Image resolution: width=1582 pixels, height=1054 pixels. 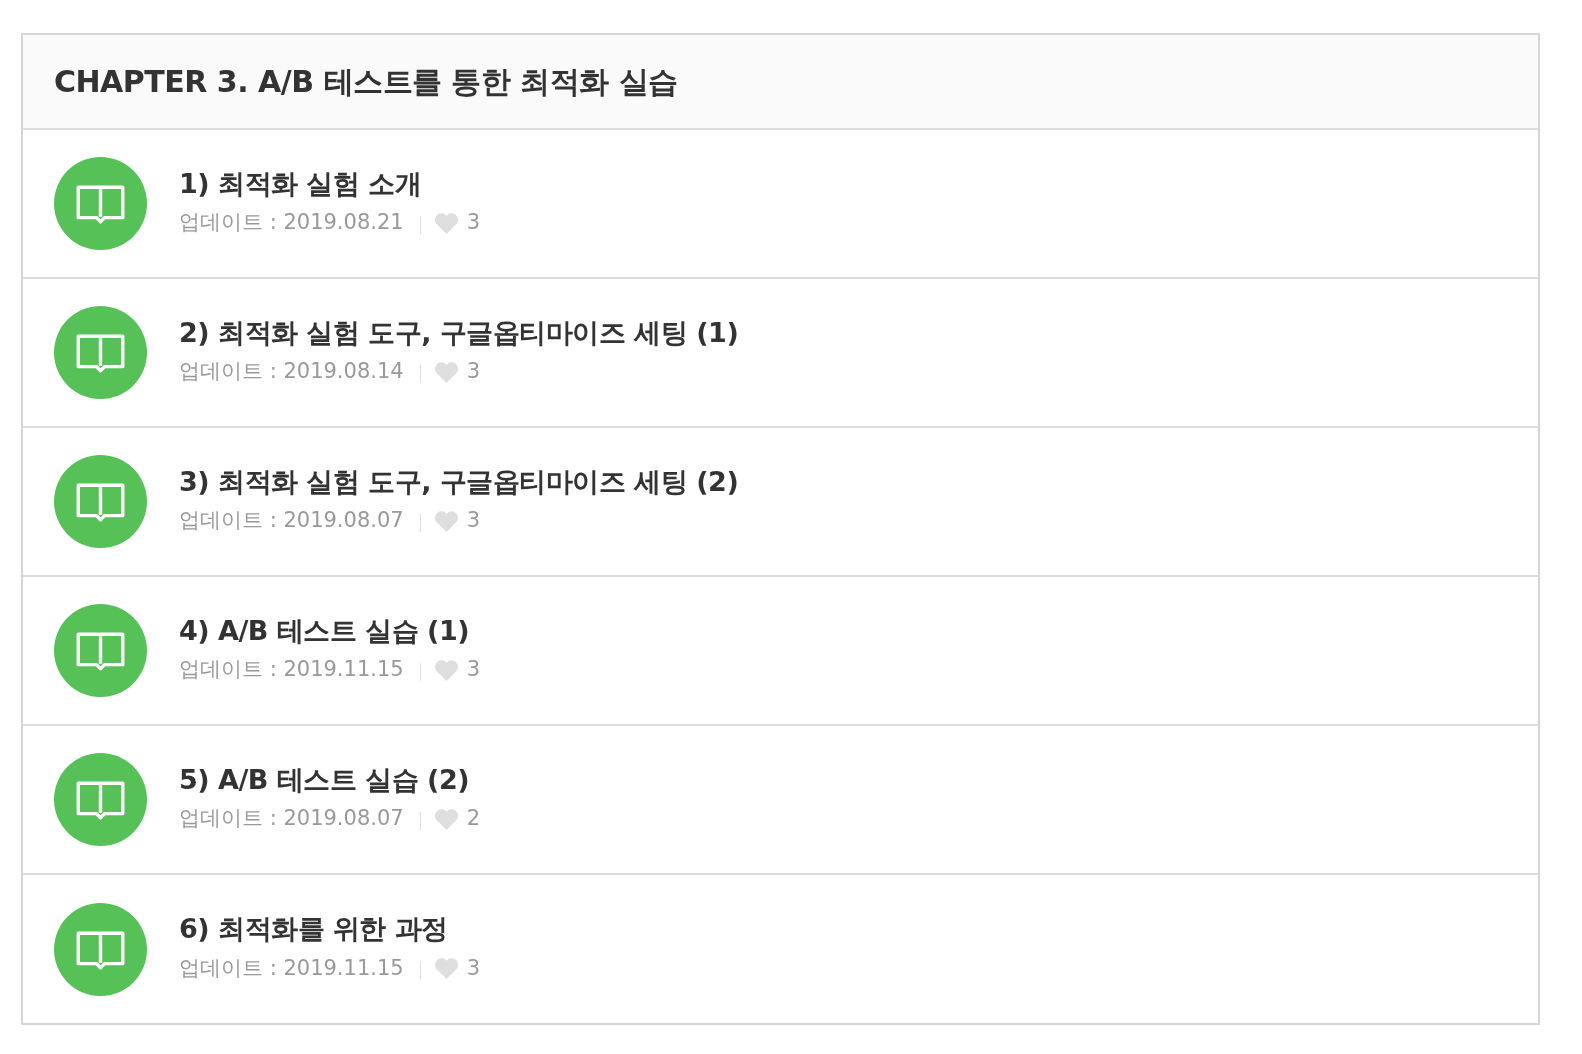 I want to click on chapter-title: CHAPTER 3. A/B 테스트를 통한 최적화 실습, so click(x=366, y=82).